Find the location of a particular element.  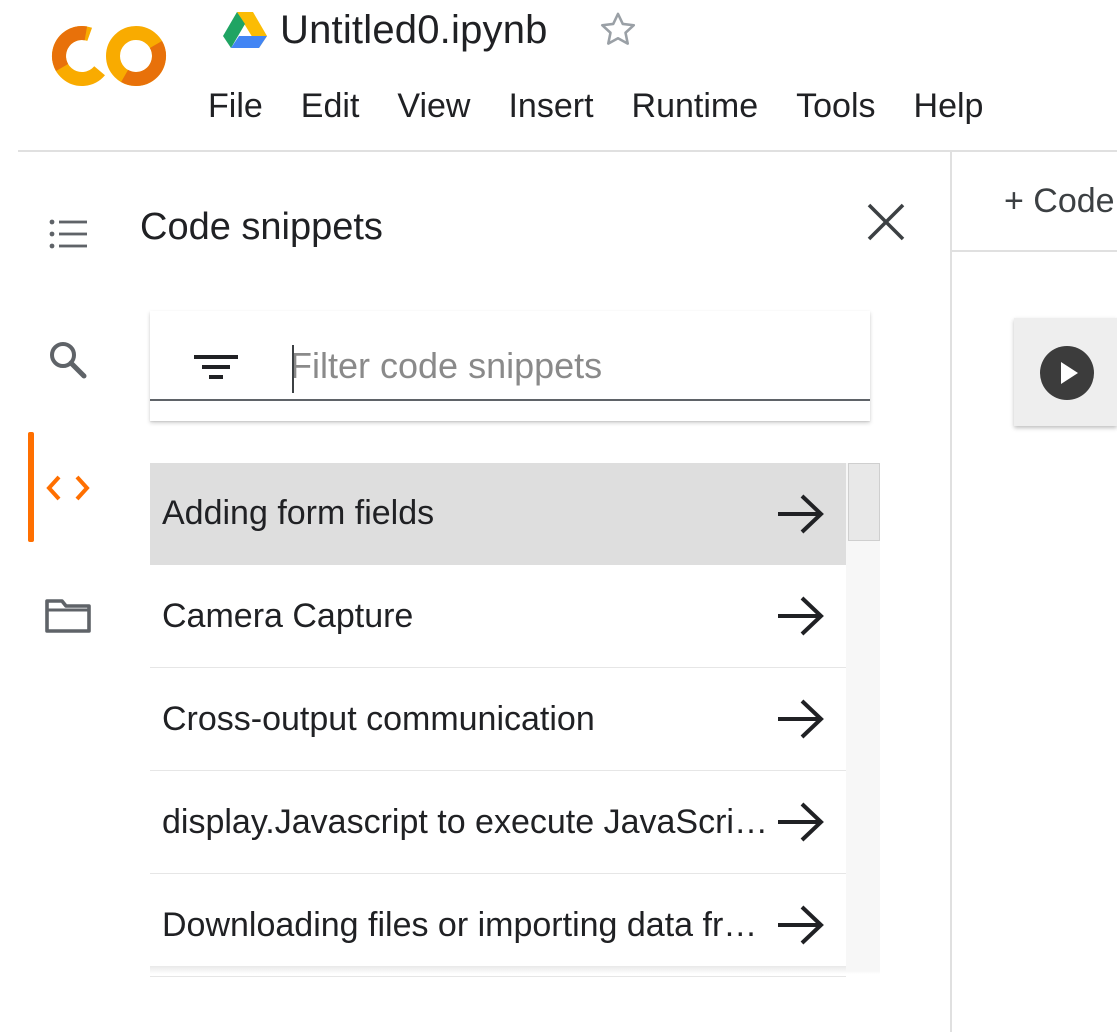

menu-help: Help is located at coordinates (949, 106).